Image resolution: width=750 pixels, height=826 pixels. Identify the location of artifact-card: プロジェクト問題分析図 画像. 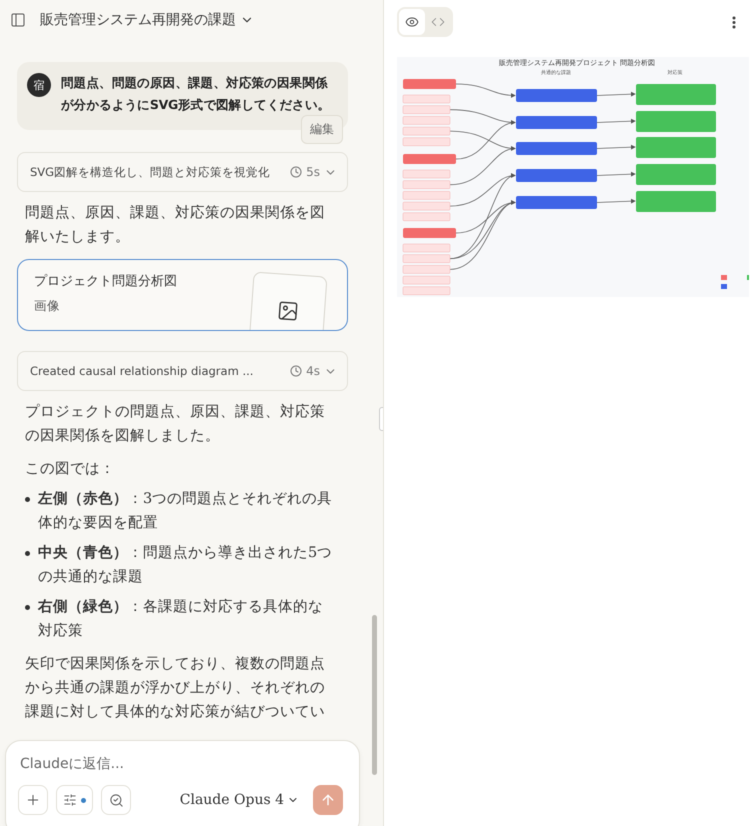
(182, 295).